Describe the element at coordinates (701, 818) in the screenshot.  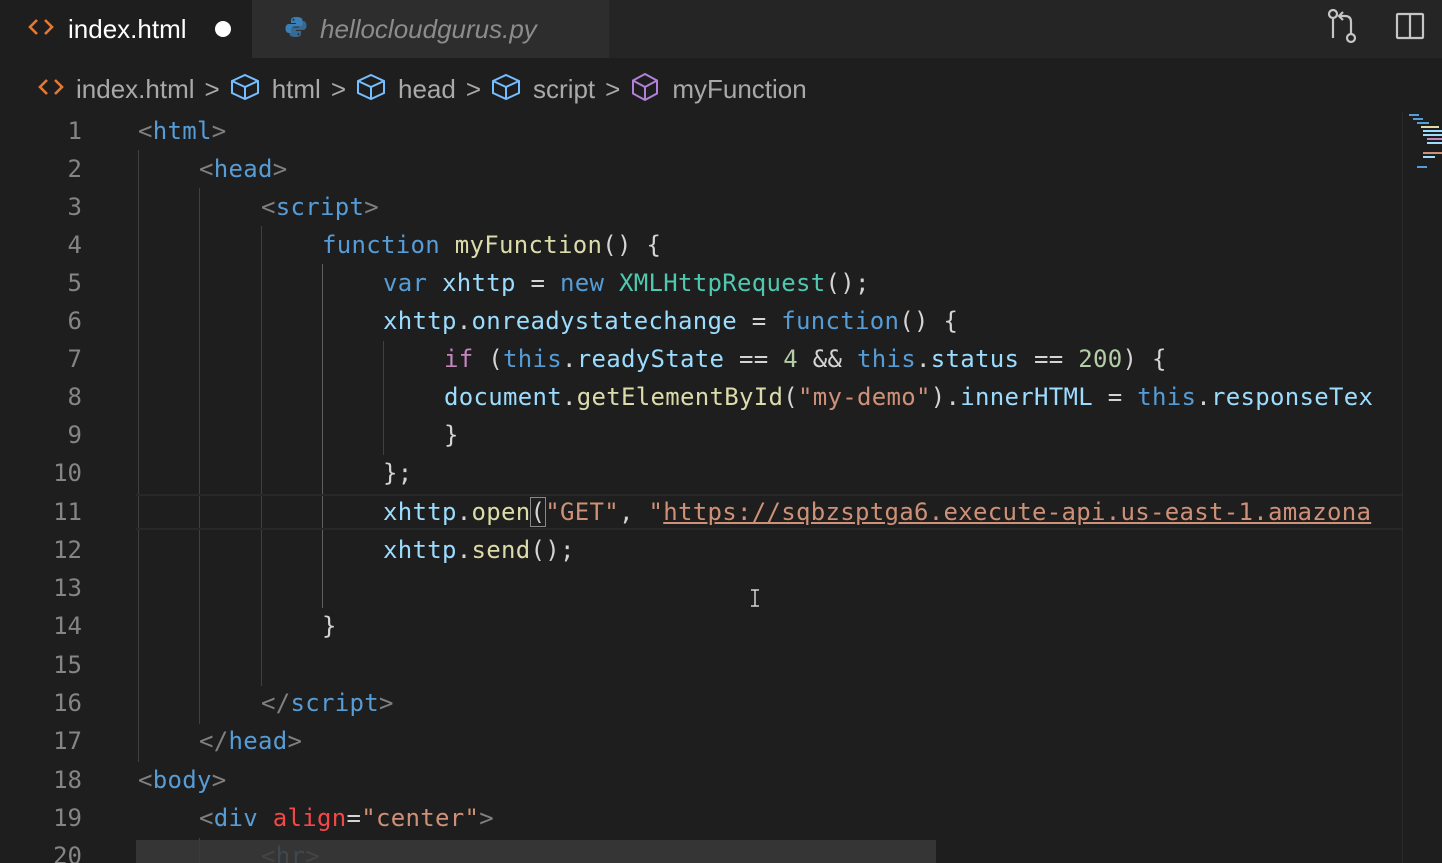
I see `code-line: 19 <div align="center">` at that location.